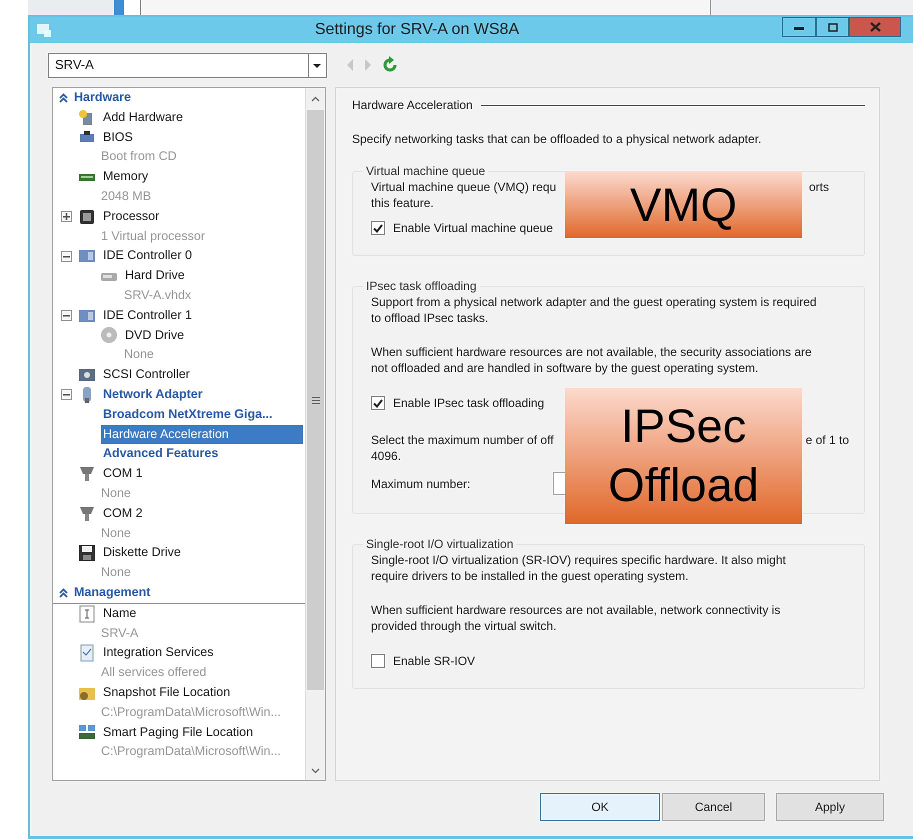 The width and height of the screenshot is (913, 839). I want to click on description-text: Select the maximum number of off, so click(462, 440).